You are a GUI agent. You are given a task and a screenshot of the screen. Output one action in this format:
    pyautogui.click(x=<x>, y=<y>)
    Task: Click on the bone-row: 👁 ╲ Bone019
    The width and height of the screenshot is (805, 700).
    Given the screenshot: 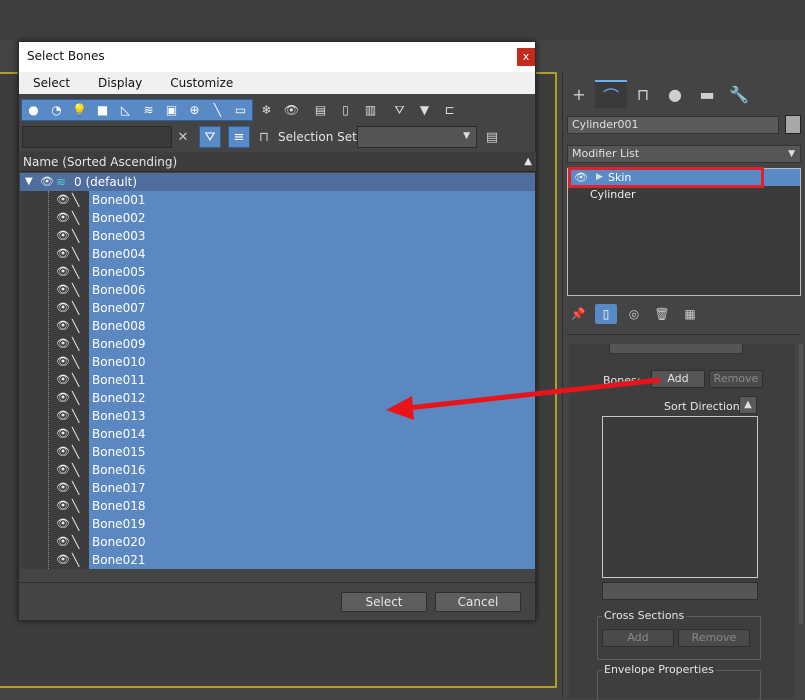 What is the action you would take?
    pyautogui.click(x=277, y=524)
    